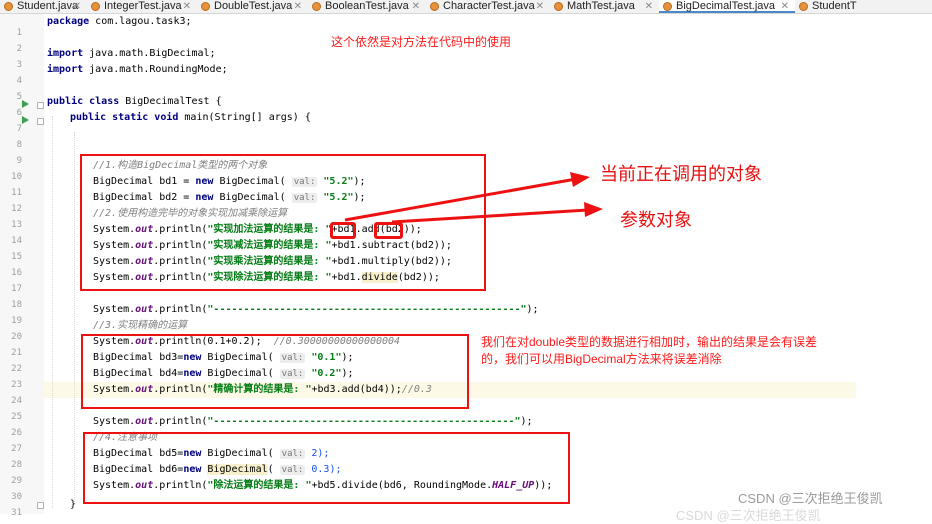 This screenshot has width=932, height=524. Describe the element at coordinates (16, 353) in the screenshot. I see `line-number: 21` at that location.